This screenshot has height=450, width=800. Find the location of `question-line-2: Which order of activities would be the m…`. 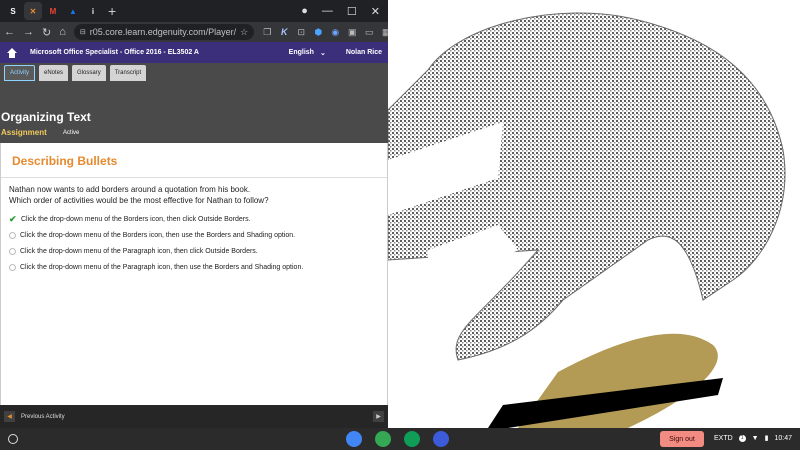

question-line-2: Which order of activities would be the m… is located at coordinates (139, 200).